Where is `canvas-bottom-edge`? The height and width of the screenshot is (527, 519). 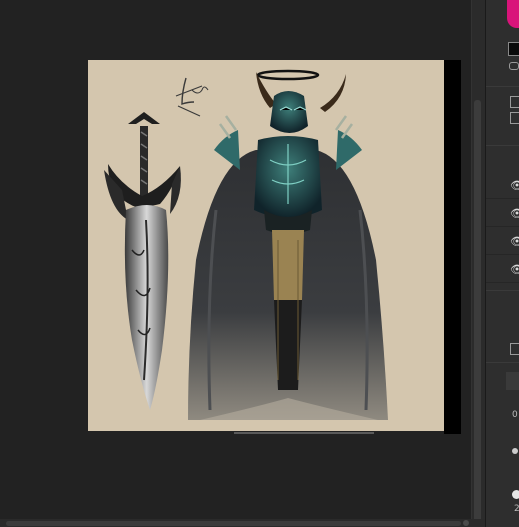 canvas-bottom-edge is located at coordinates (304, 433).